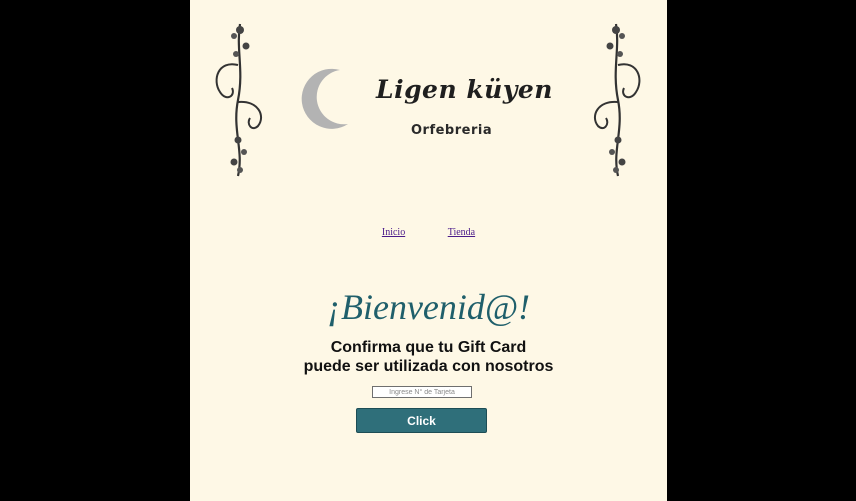 The image size is (856, 501). Describe the element at coordinates (428, 347) in the screenshot. I see `subtitle-line-1: Confirma que tu Gift Card` at that location.